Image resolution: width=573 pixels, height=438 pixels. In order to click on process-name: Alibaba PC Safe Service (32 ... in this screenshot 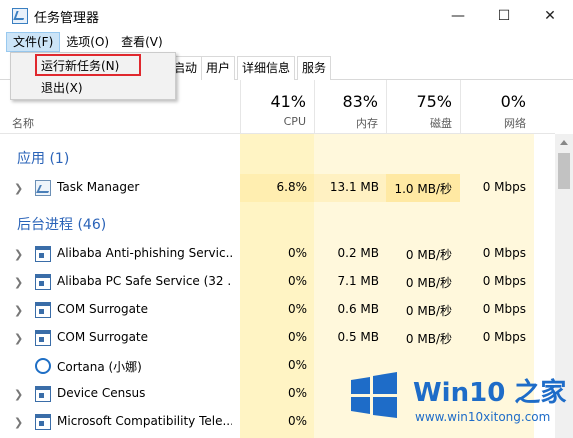, I will do `click(144, 281)`.